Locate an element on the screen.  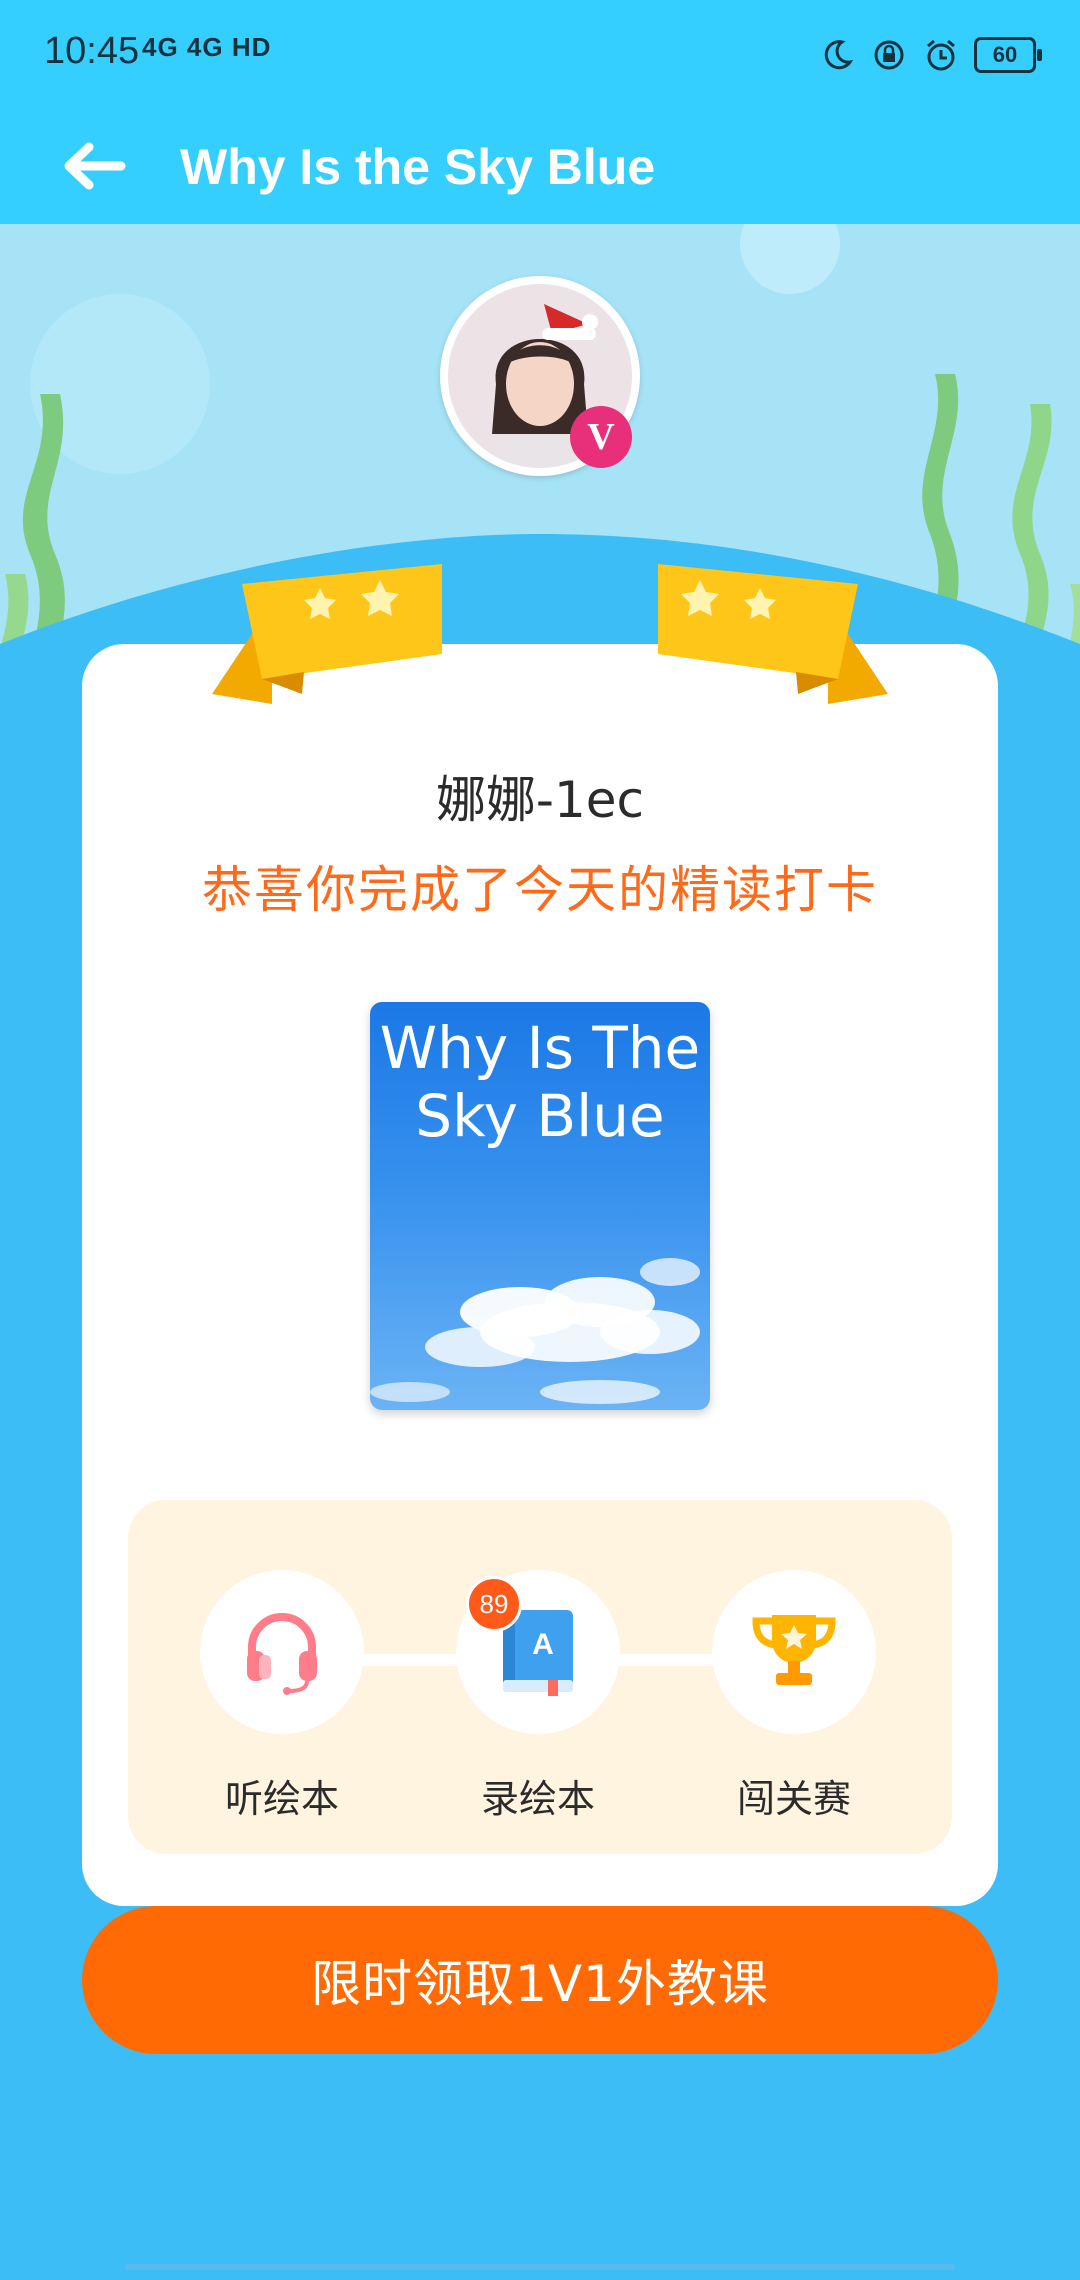
activity-listen: 听绘本 is located at coordinates (282, 1696).